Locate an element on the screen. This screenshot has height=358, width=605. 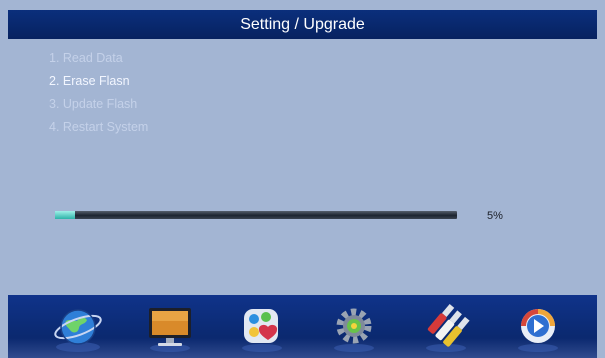
step-update-flash: 3. Update Flash is located at coordinates (93, 104).